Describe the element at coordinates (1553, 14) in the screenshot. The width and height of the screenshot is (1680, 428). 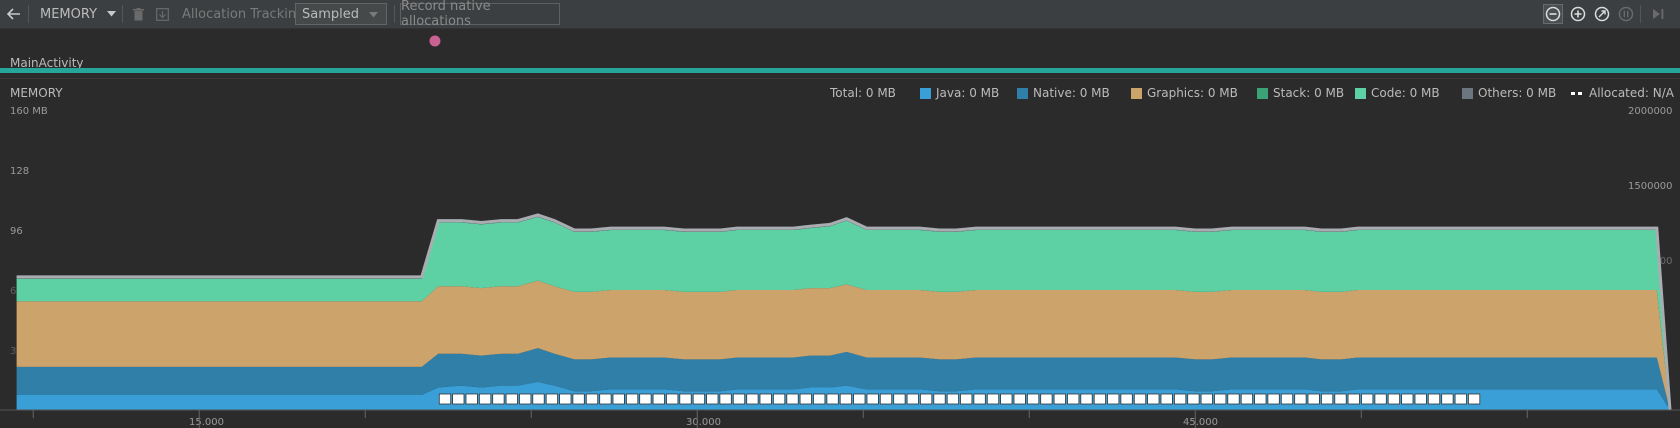
I see `zoom-out-icon` at that location.